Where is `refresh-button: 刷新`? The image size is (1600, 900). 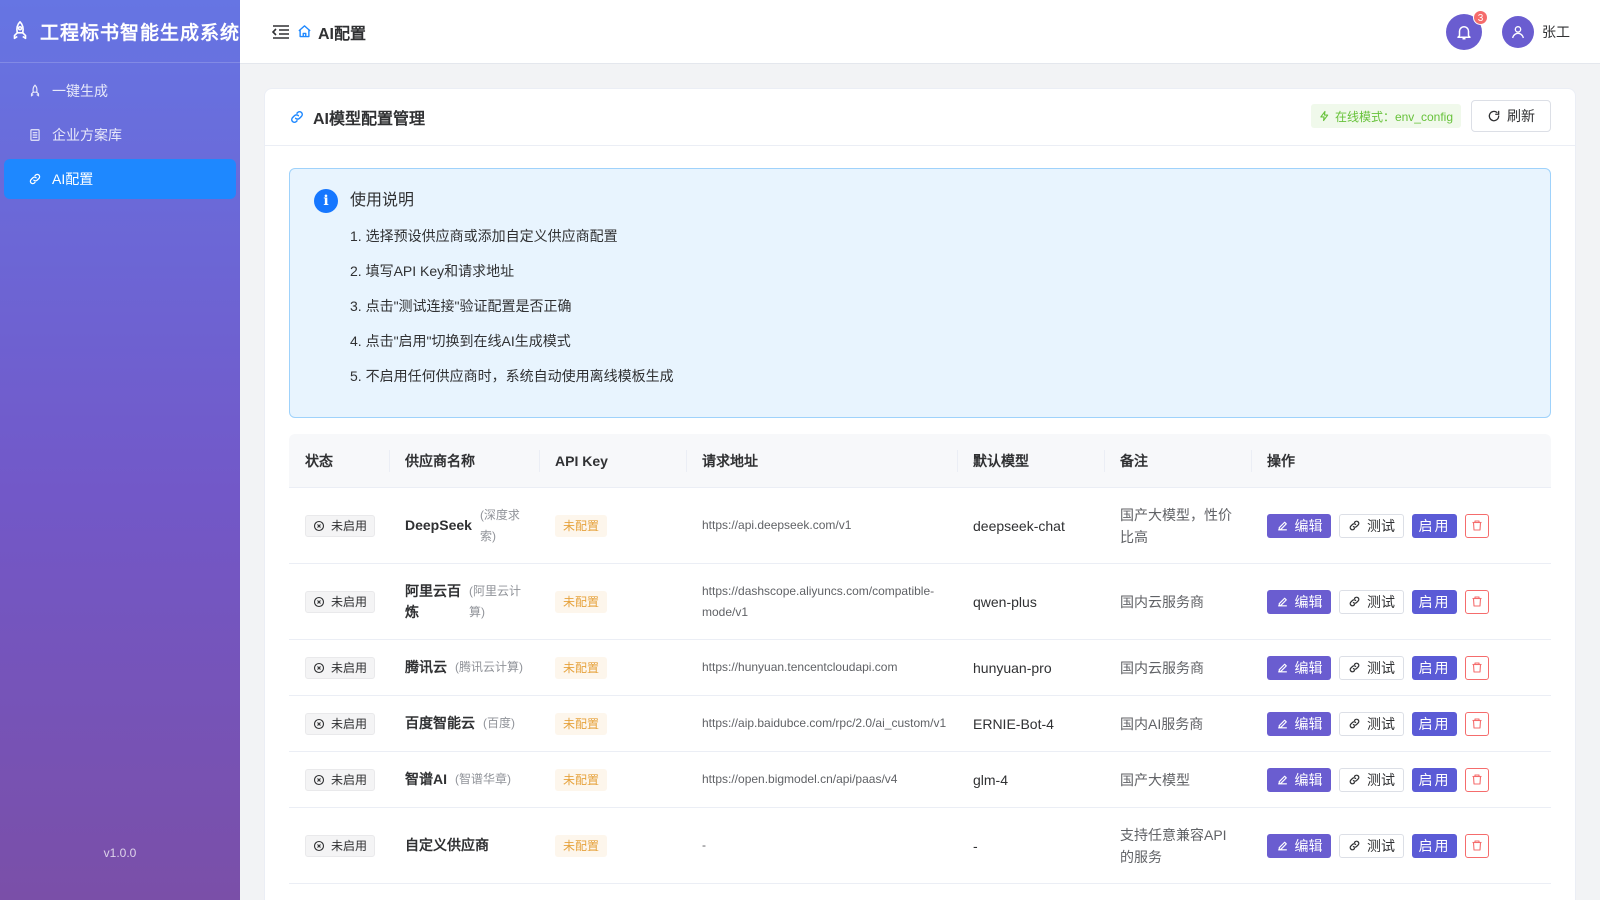
refresh-button: 刷新 is located at coordinates (1511, 116).